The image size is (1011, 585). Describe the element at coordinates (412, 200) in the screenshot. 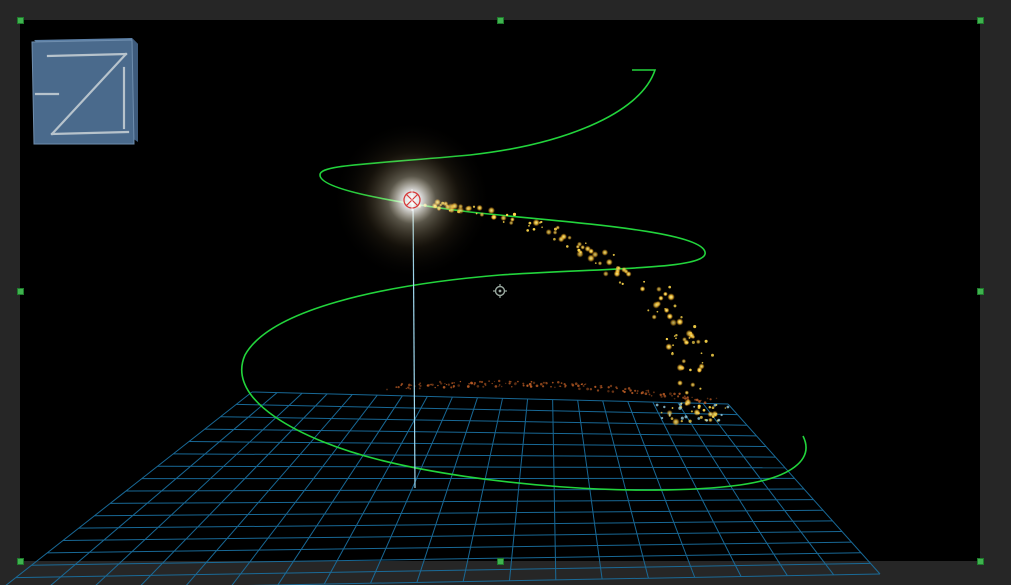

I see `point-light` at that location.